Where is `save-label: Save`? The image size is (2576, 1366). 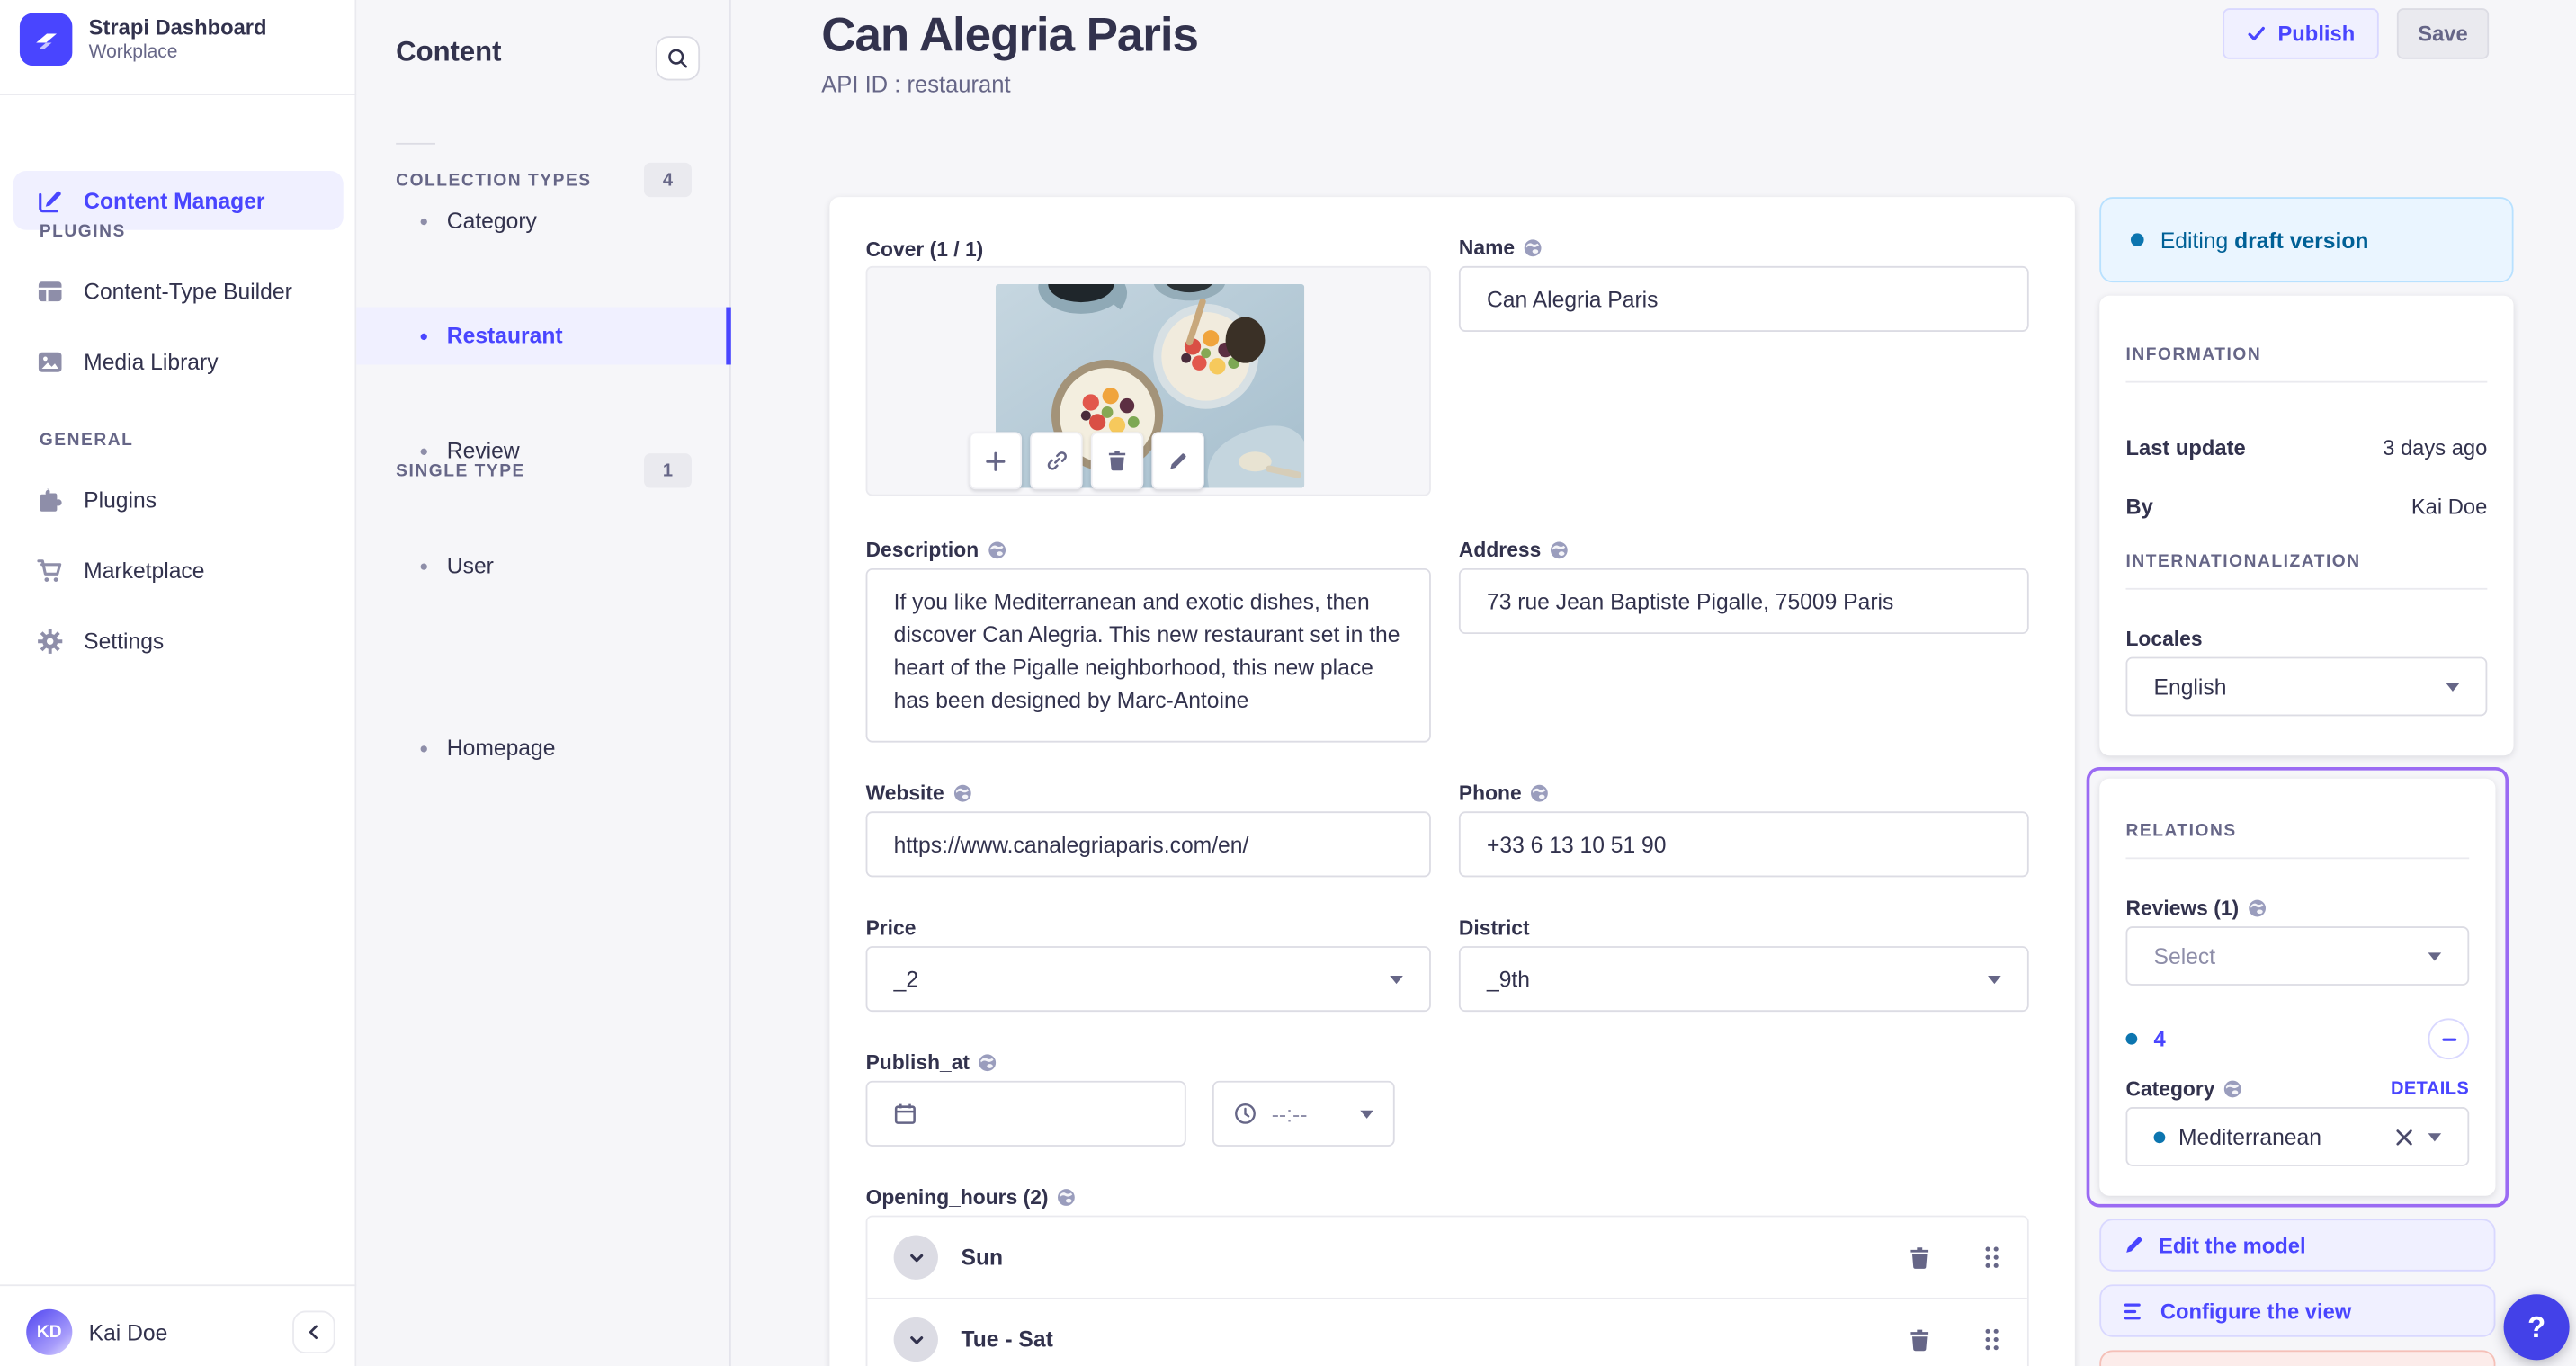 save-label: Save is located at coordinates (2443, 34).